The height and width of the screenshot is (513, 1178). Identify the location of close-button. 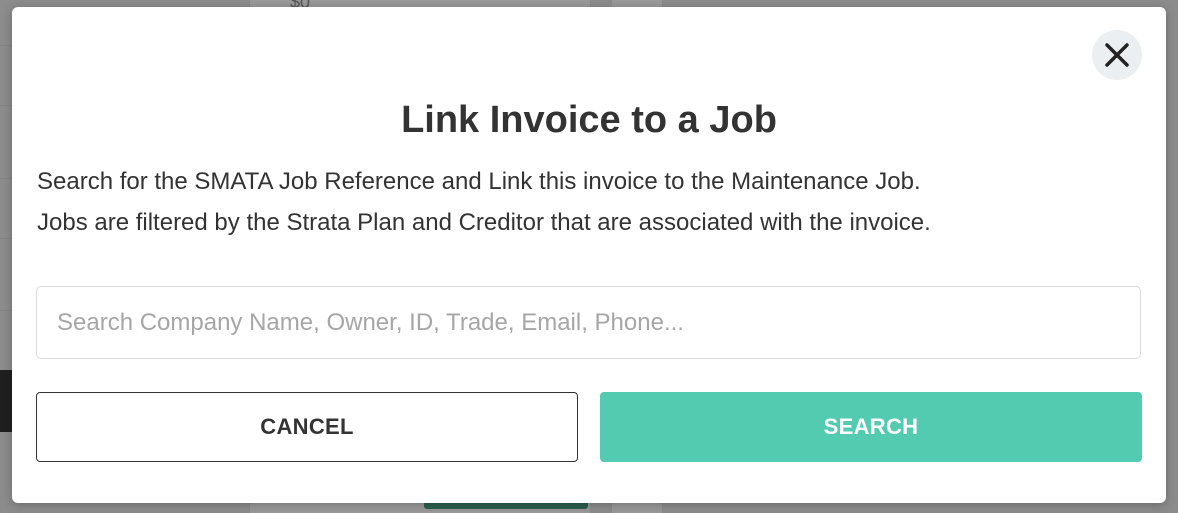
(1117, 55).